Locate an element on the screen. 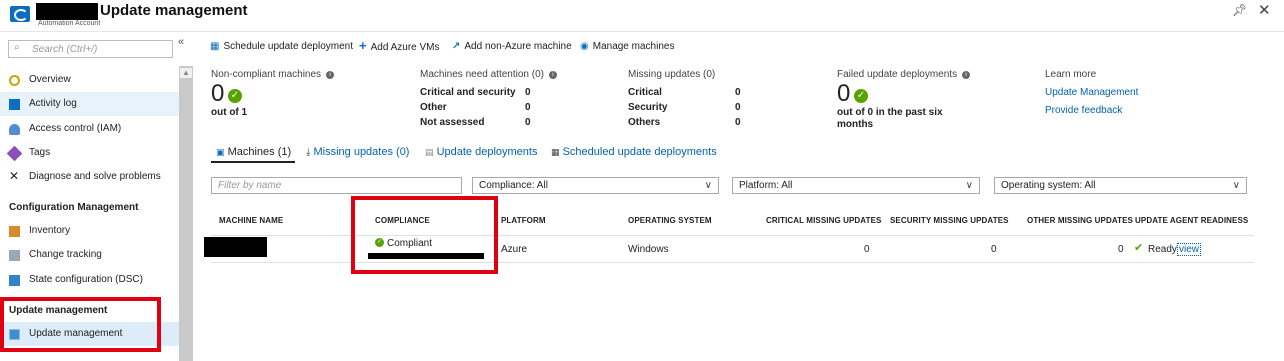  missing-key: Critical is located at coordinates (645, 92).